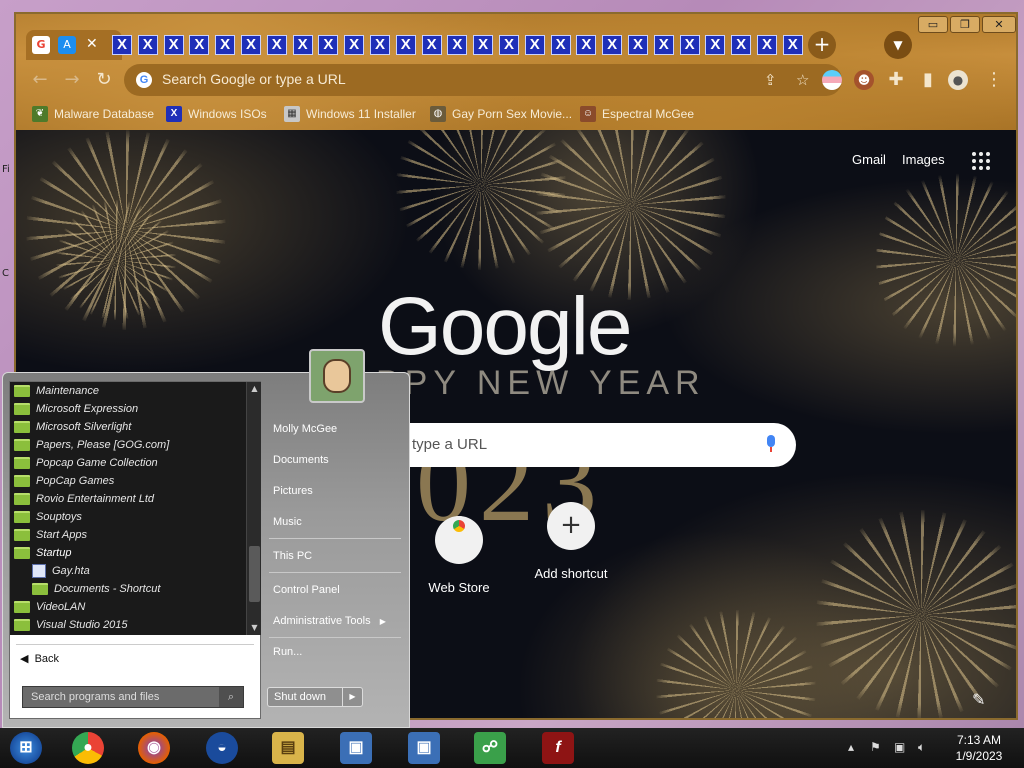 This screenshot has width=1024, height=768. What do you see at coordinates (994, 80) in the screenshot?
I see `kebab-menu-icon: ⋮` at bounding box center [994, 80].